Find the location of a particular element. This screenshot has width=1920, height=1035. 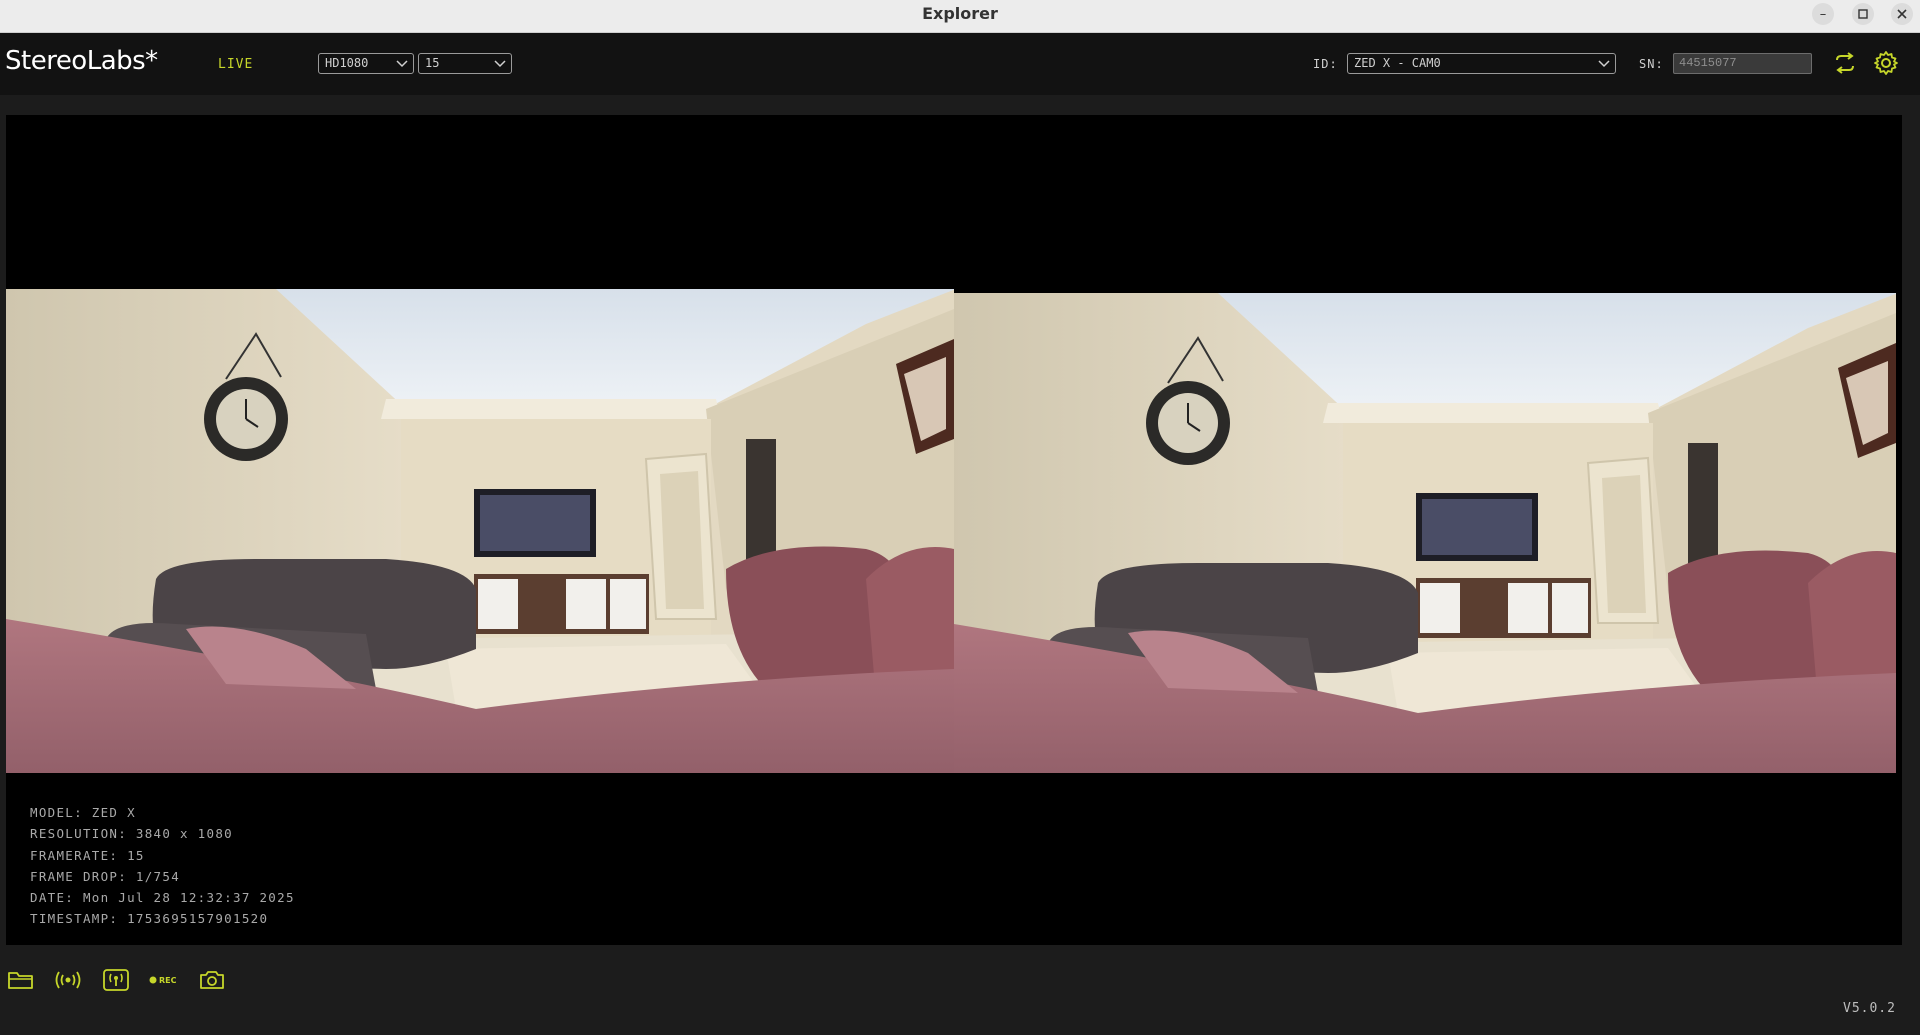

sn-label: SN: is located at coordinates (1651, 64).